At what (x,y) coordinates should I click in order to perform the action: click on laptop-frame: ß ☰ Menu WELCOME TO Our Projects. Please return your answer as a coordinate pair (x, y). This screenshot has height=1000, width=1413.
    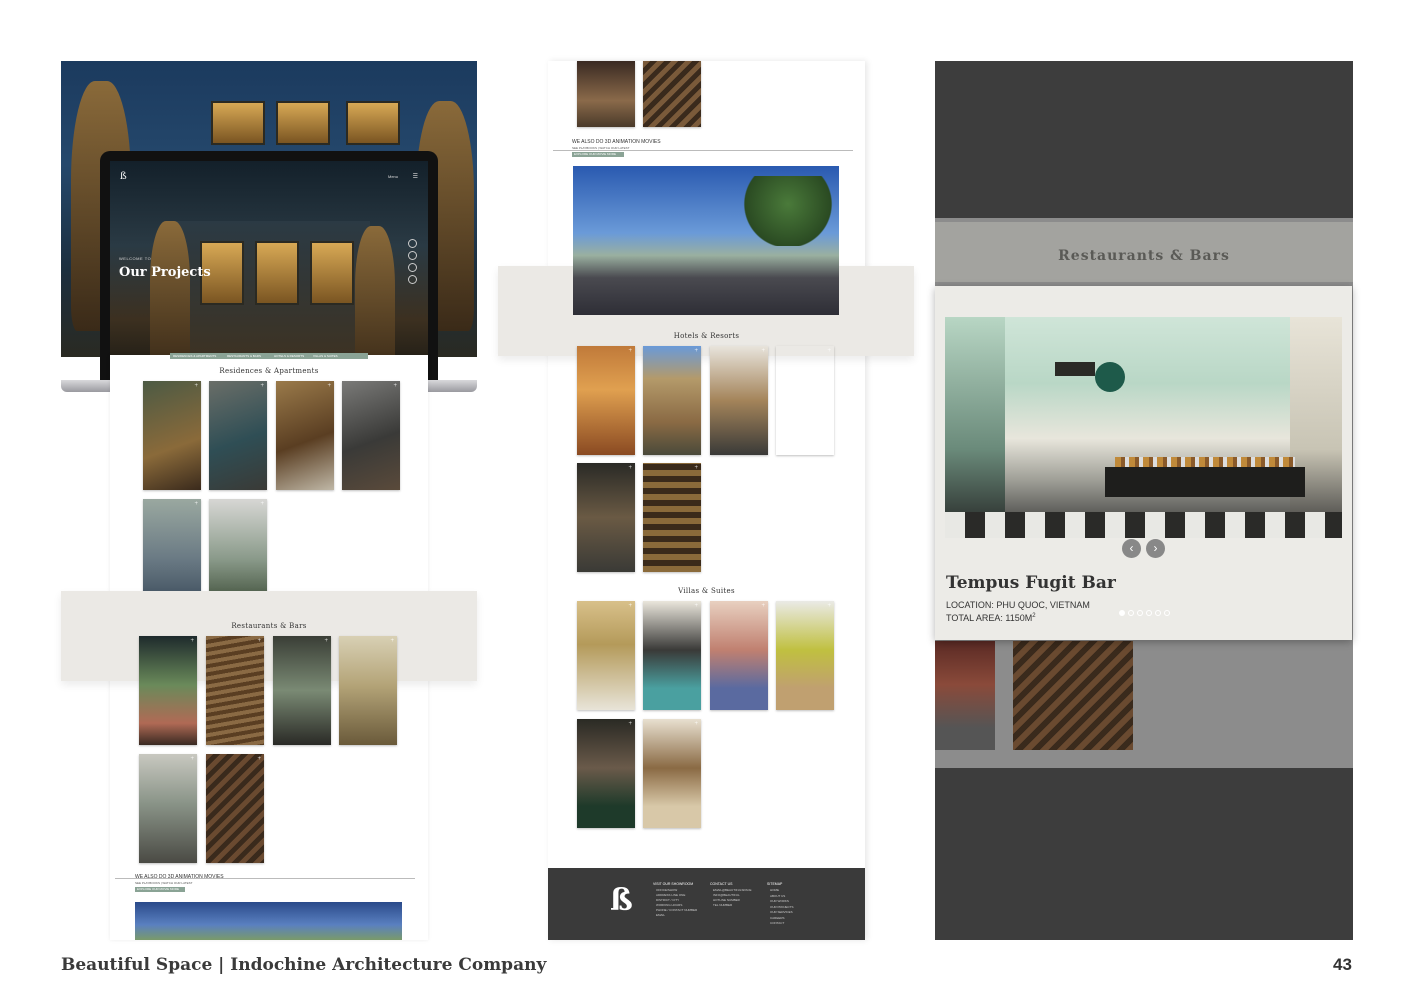
    Looking at the image, I should click on (269, 267).